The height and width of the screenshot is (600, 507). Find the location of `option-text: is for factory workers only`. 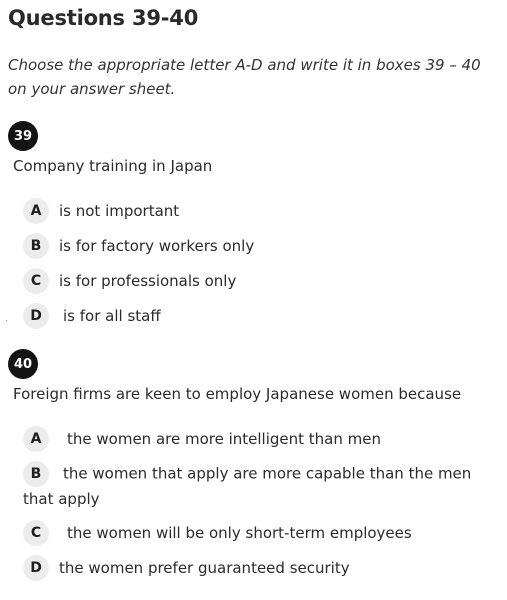

option-text: is for factory workers only is located at coordinates (157, 246).